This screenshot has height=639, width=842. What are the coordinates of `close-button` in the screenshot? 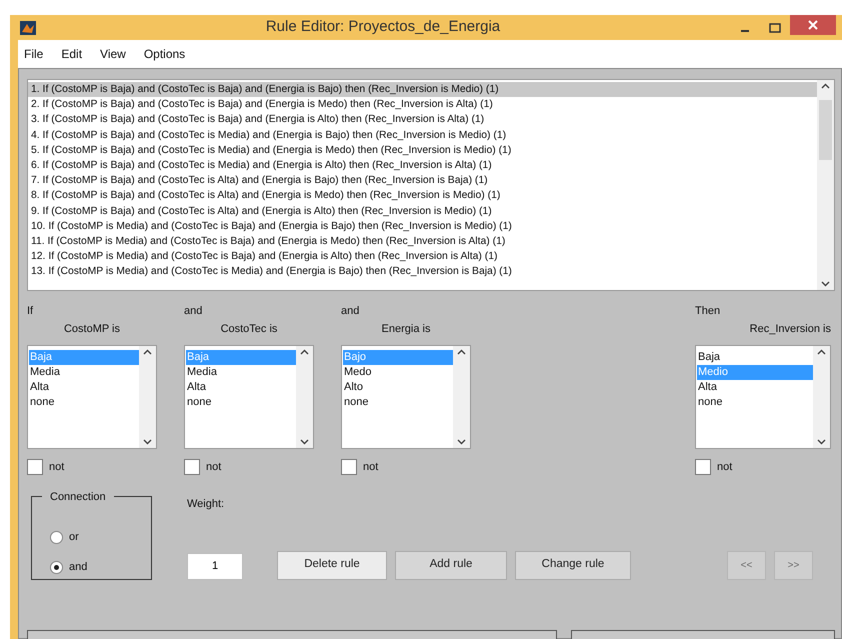 It's located at (813, 25).